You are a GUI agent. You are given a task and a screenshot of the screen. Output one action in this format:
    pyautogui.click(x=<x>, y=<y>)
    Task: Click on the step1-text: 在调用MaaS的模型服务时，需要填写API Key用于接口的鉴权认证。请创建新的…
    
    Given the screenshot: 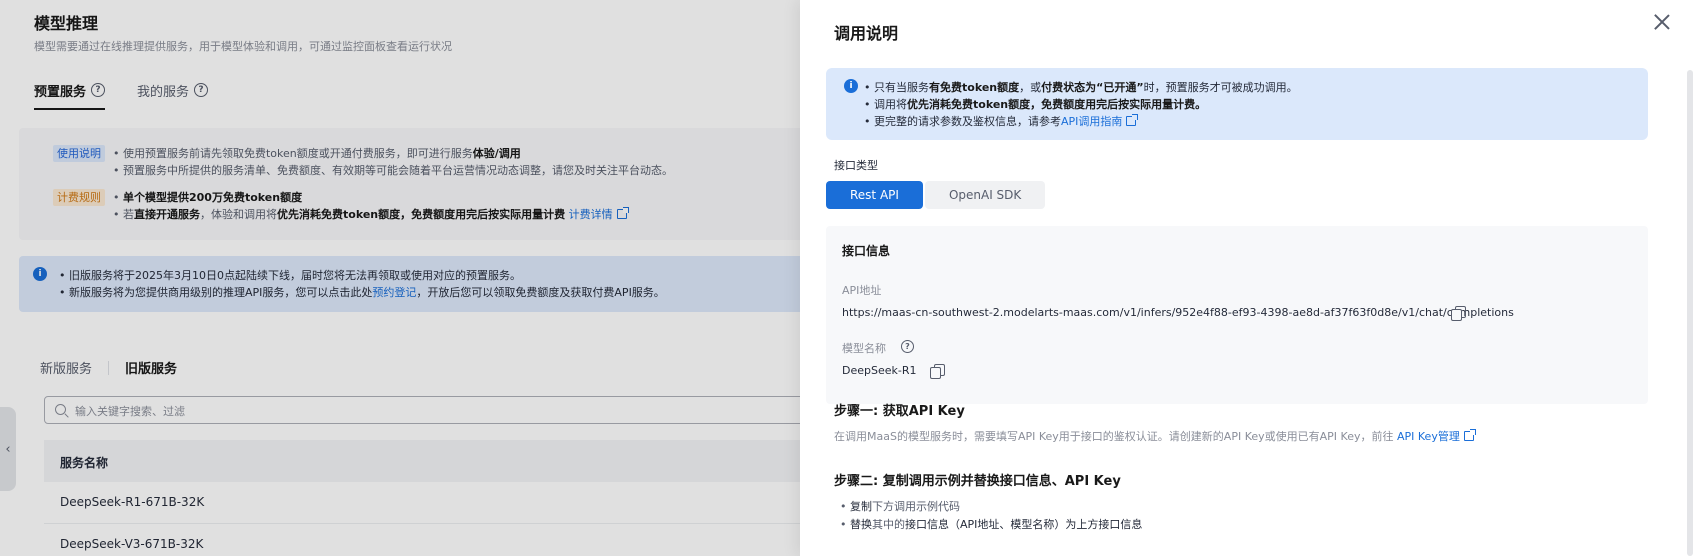 What is the action you would take?
    pyautogui.click(x=1114, y=436)
    